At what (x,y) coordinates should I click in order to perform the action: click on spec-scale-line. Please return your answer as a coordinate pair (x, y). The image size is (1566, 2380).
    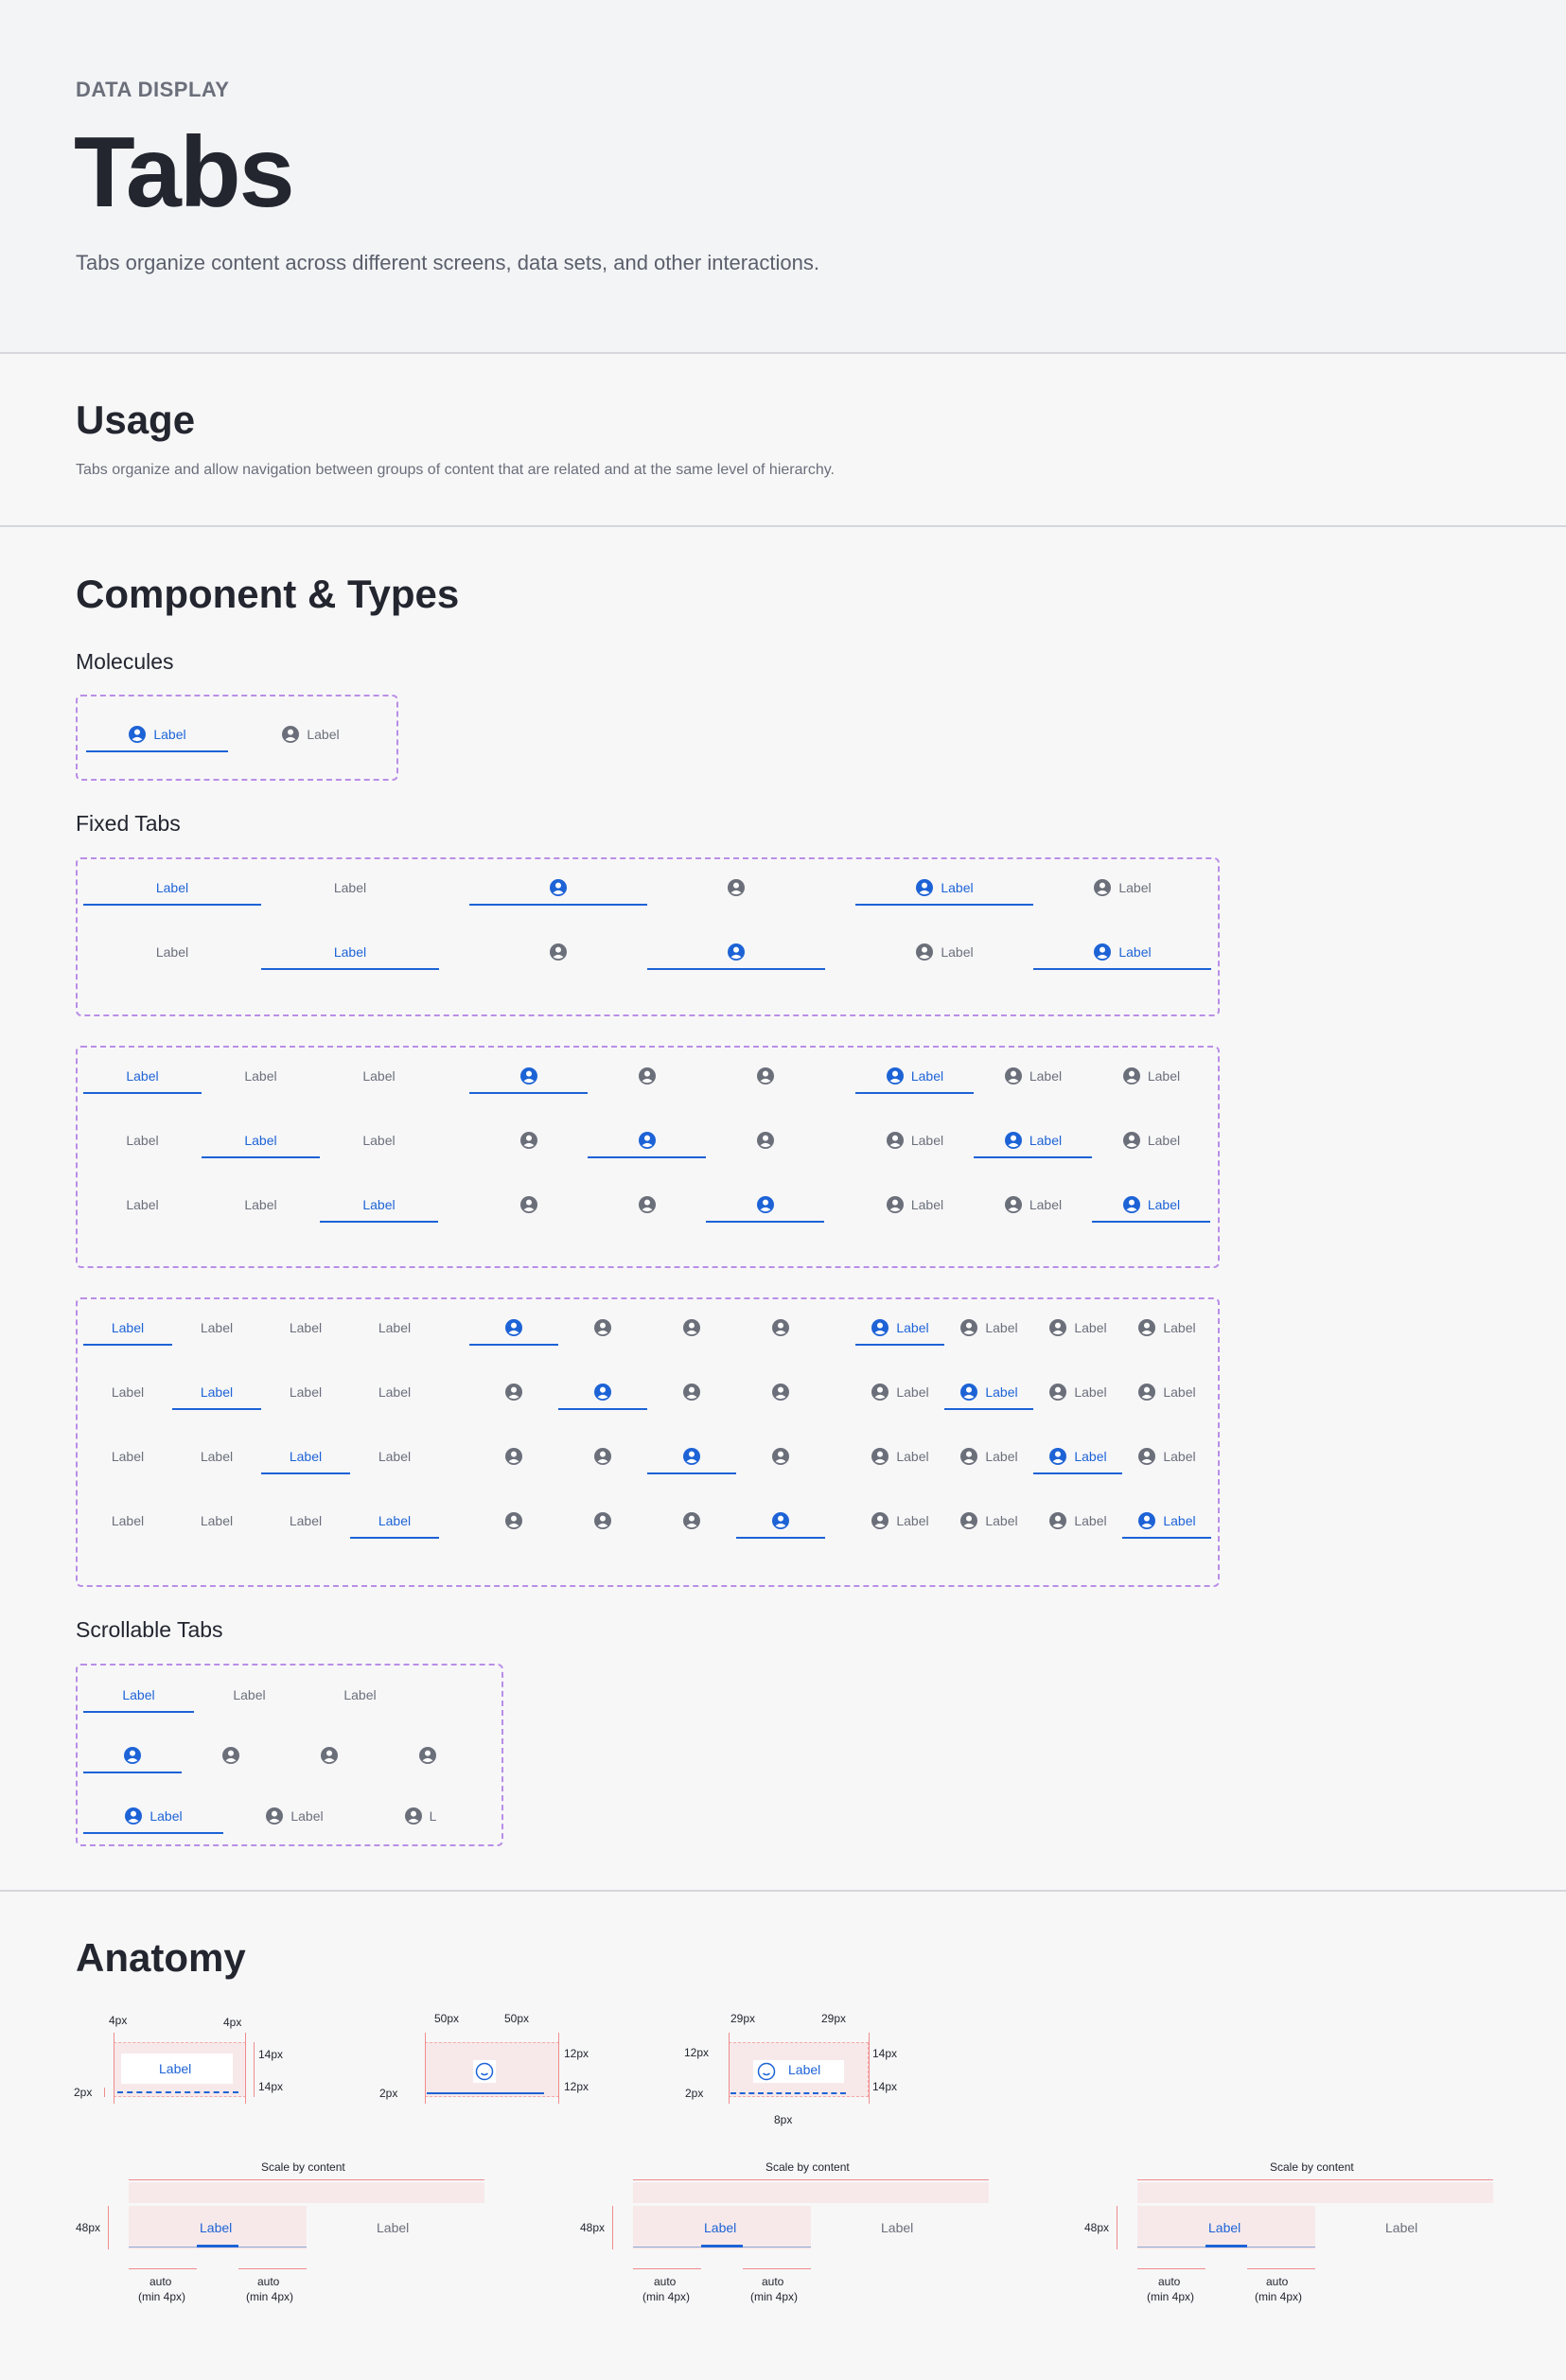
    Looking at the image, I should click on (1315, 2179).